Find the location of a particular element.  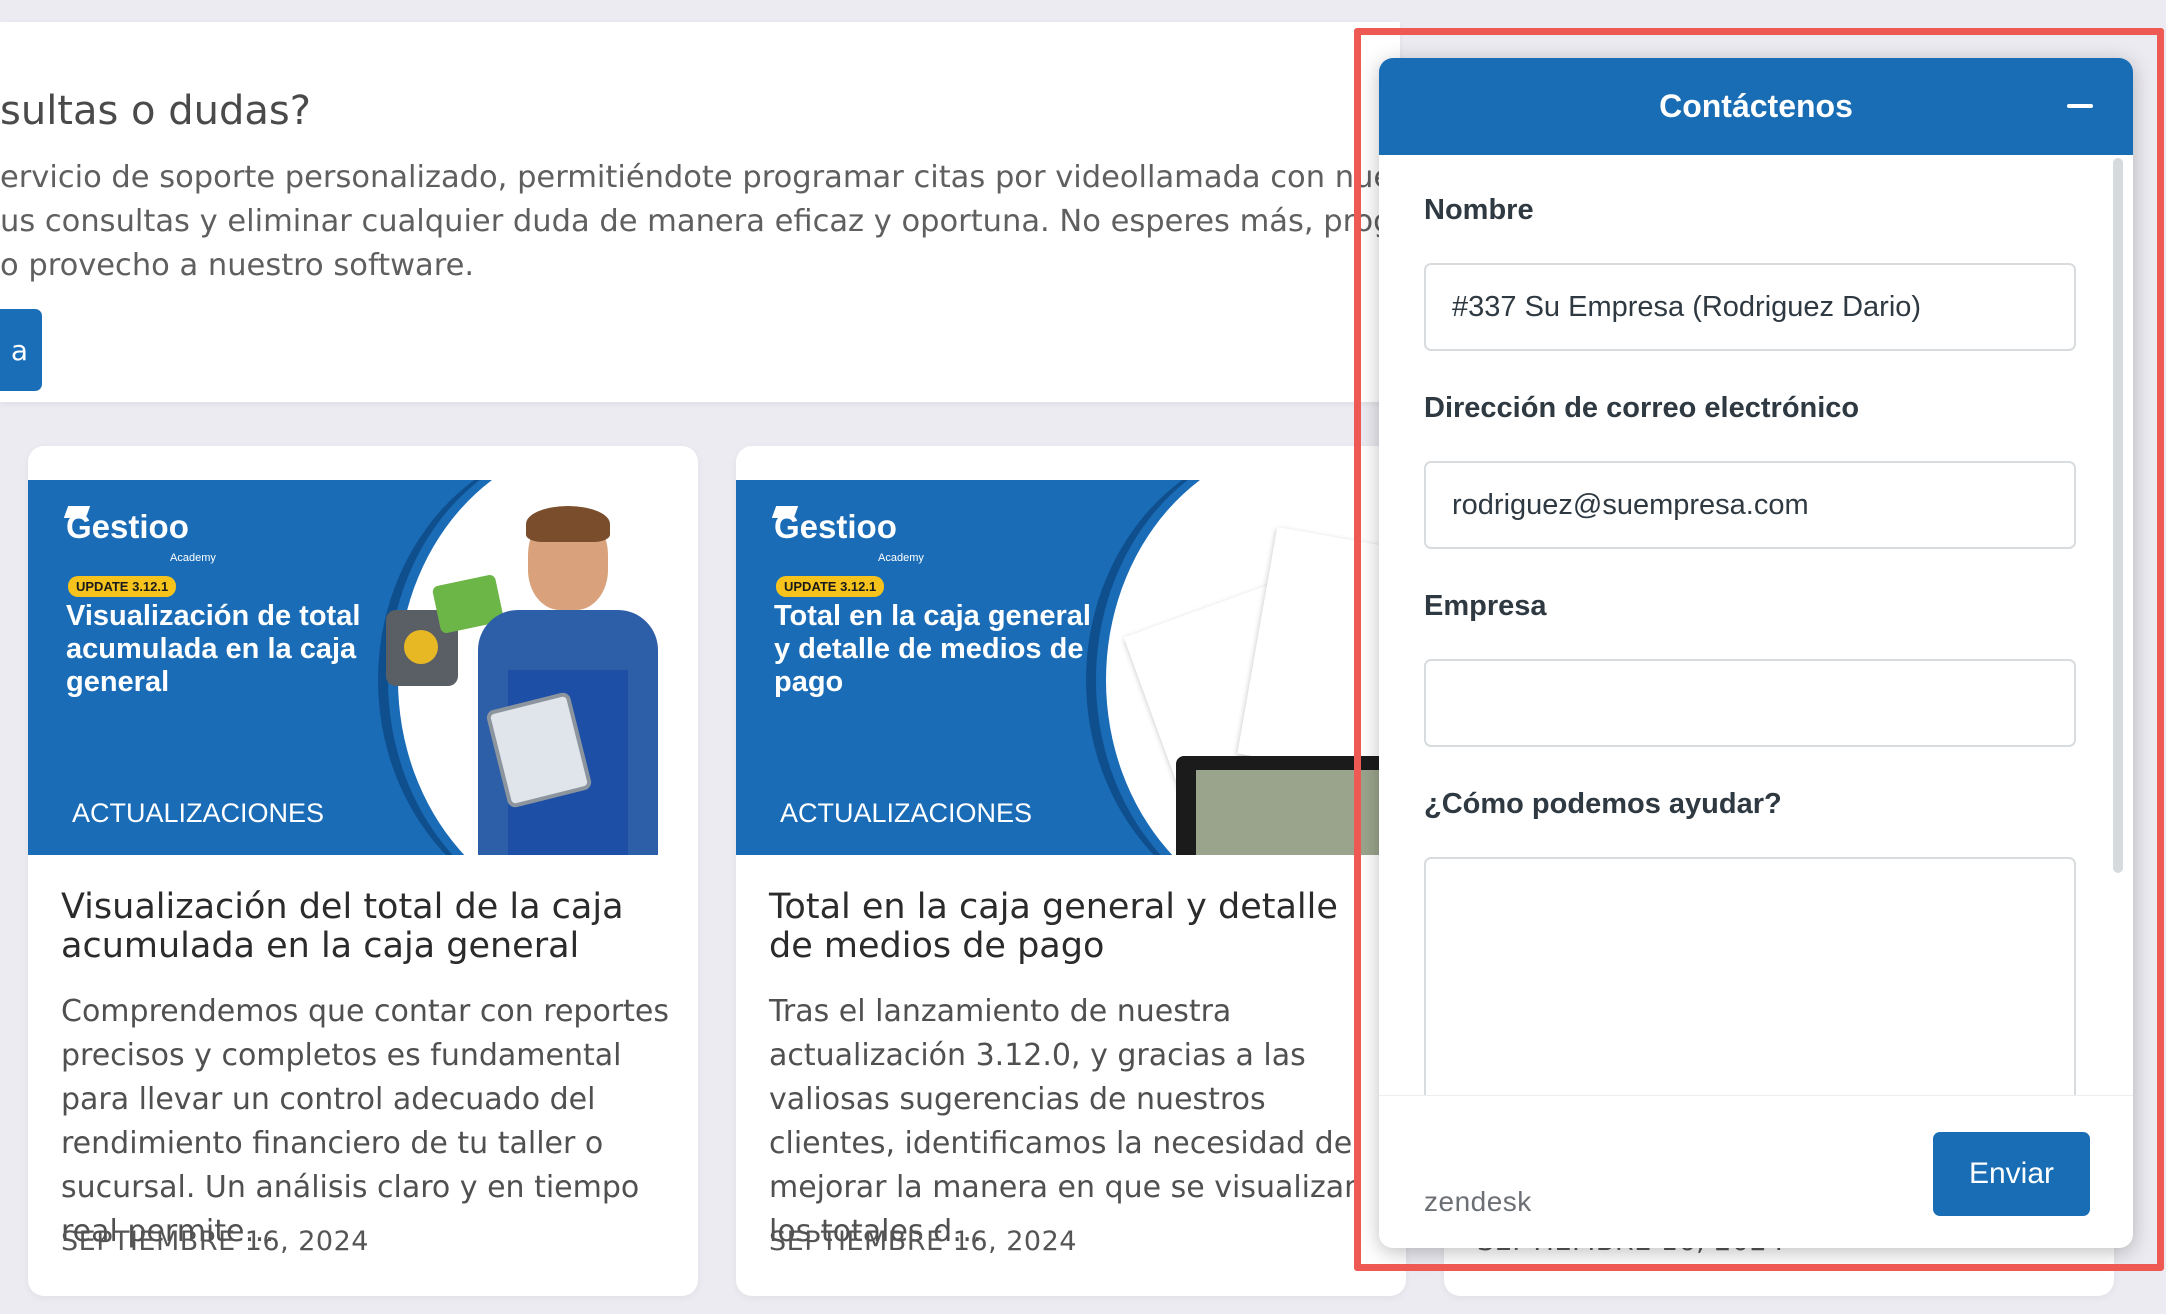

email-field: rodriguez@suempresa.com is located at coordinates (1750, 505).